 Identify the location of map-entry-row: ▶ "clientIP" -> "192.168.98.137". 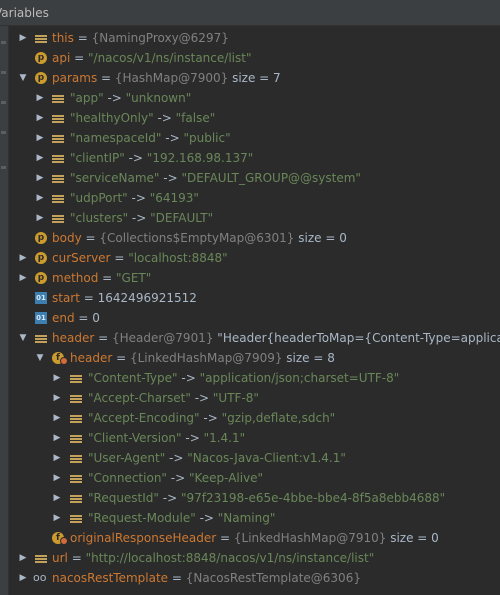
(254, 158).